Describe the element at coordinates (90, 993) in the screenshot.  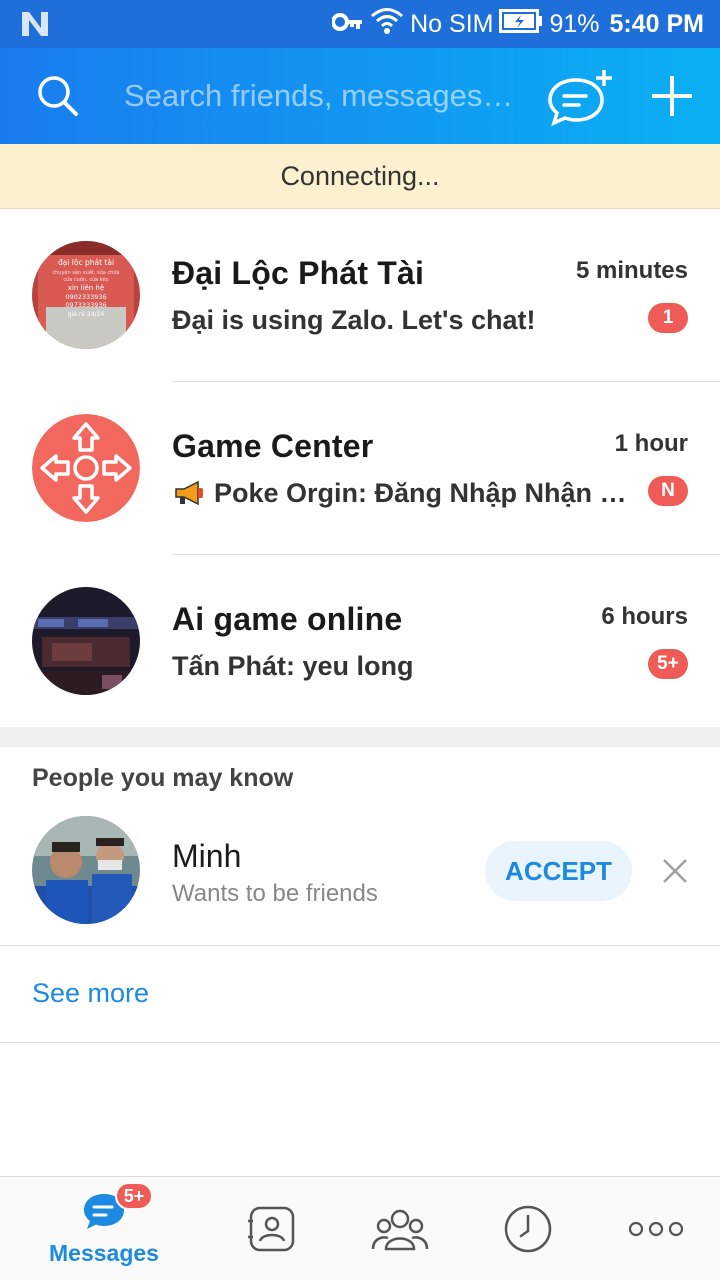
I see `see-more-link: See more` at that location.